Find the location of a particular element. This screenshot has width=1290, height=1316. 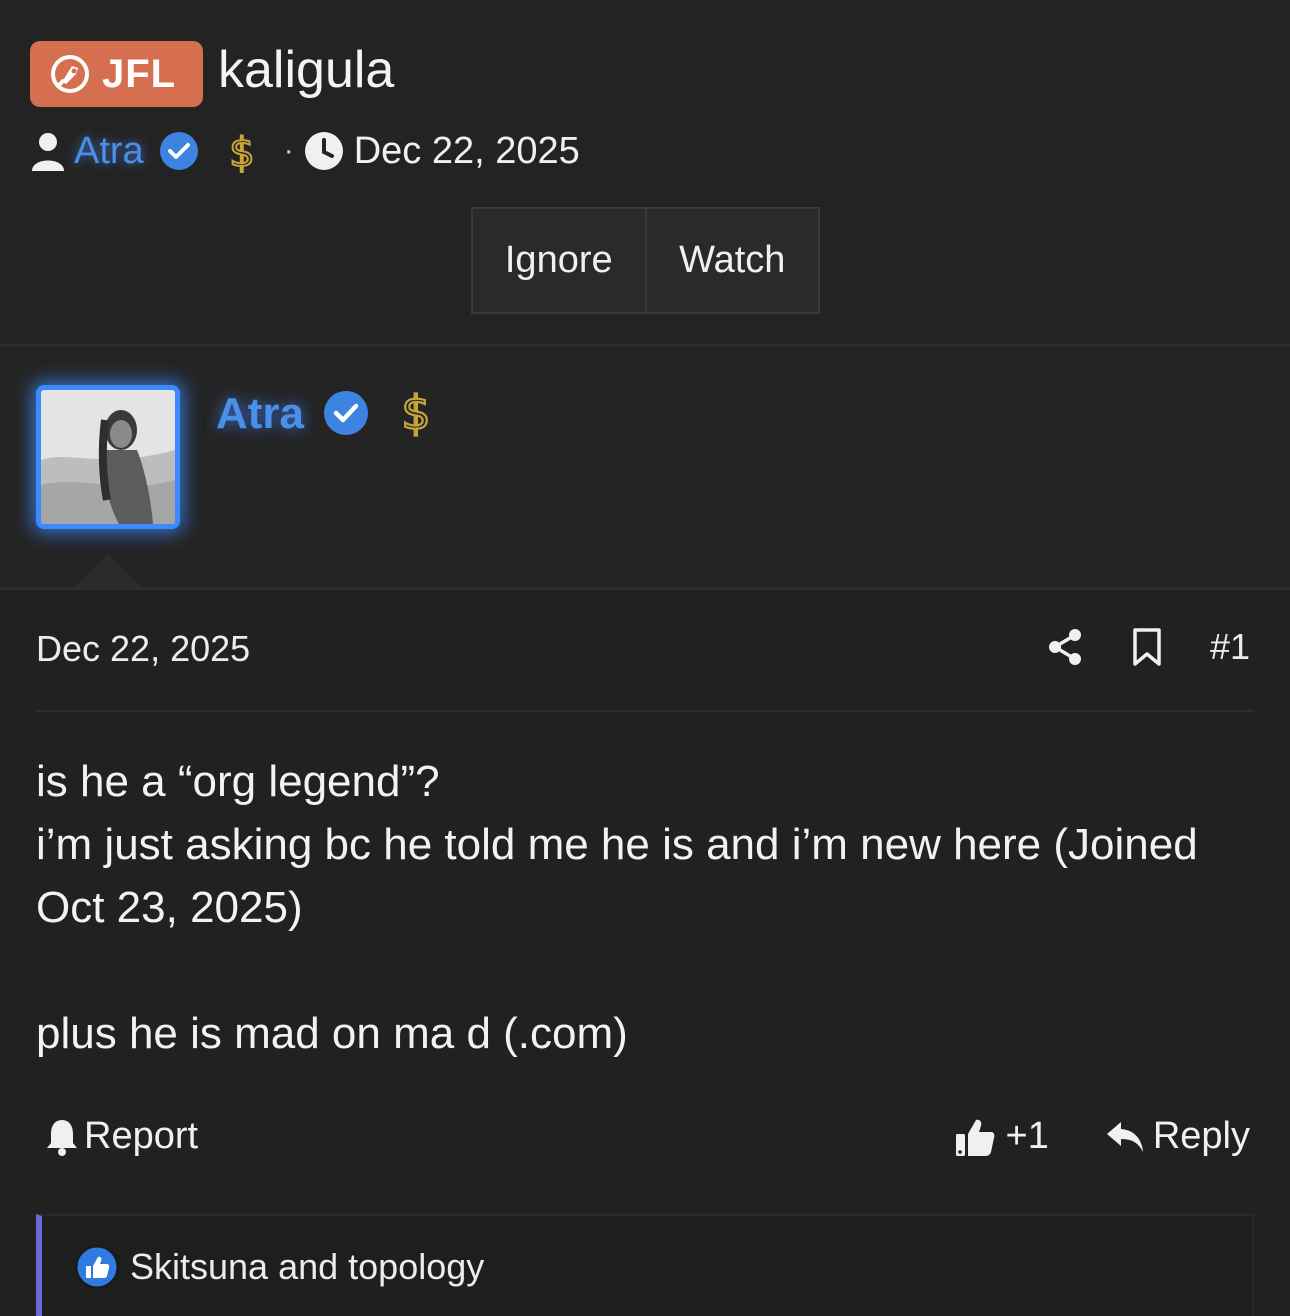

reactions-bar: Skitsuna and topology is located at coordinates (645, 1265).